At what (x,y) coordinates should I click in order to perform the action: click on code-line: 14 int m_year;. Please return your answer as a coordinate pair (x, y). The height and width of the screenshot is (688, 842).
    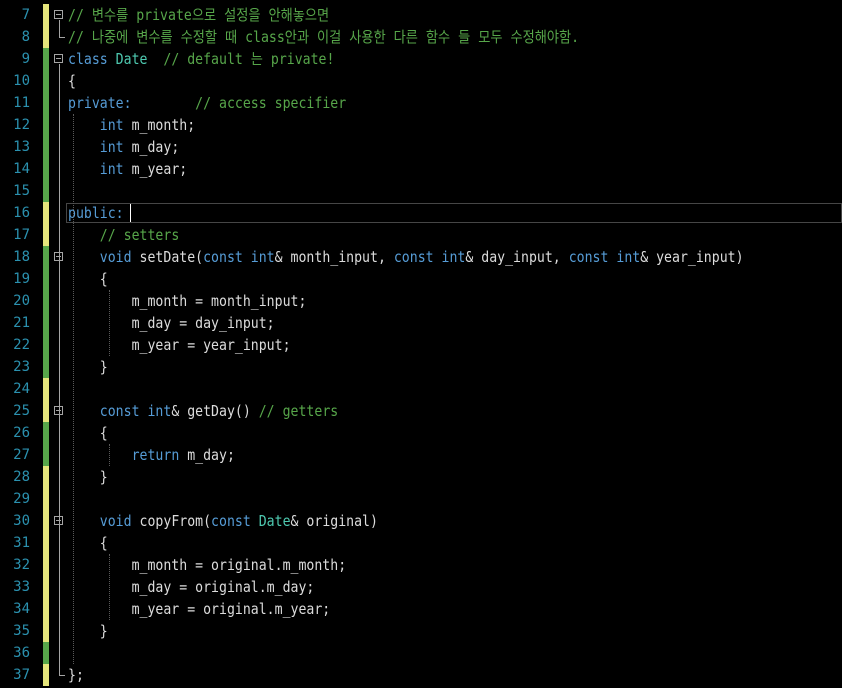
    Looking at the image, I should click on (421, 169).